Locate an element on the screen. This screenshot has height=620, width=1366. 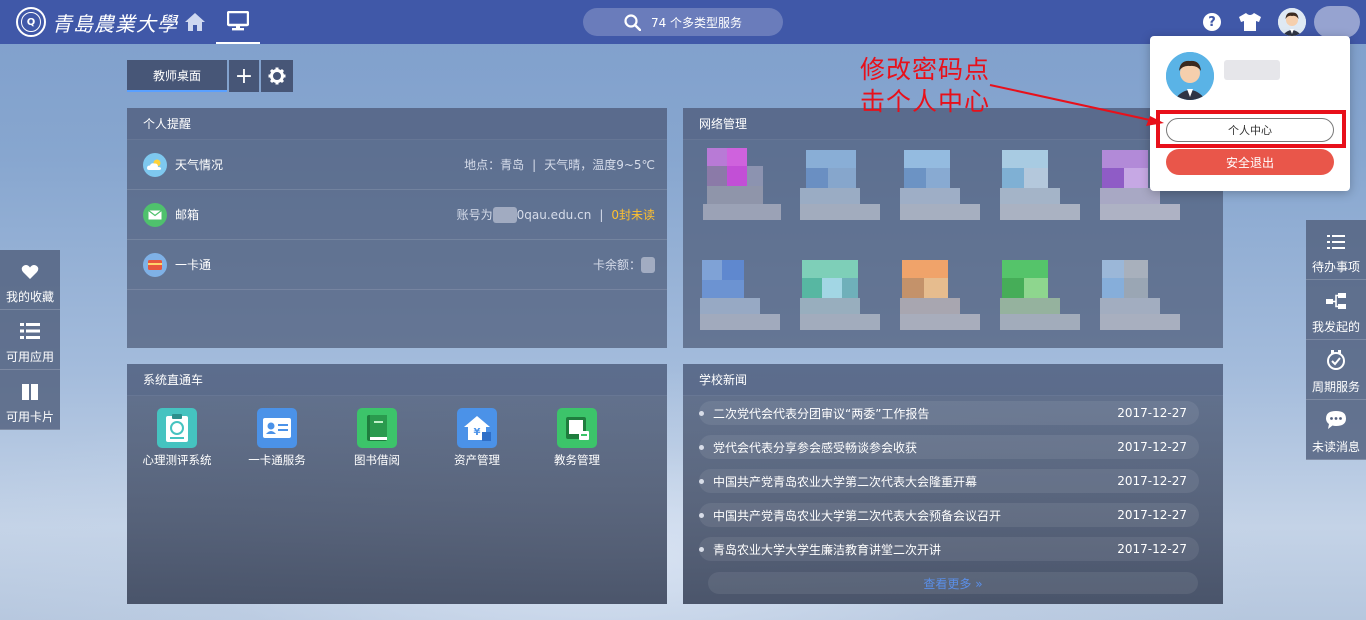
dock-initiated: 我发起的 is located at coordinates (1336, 310).